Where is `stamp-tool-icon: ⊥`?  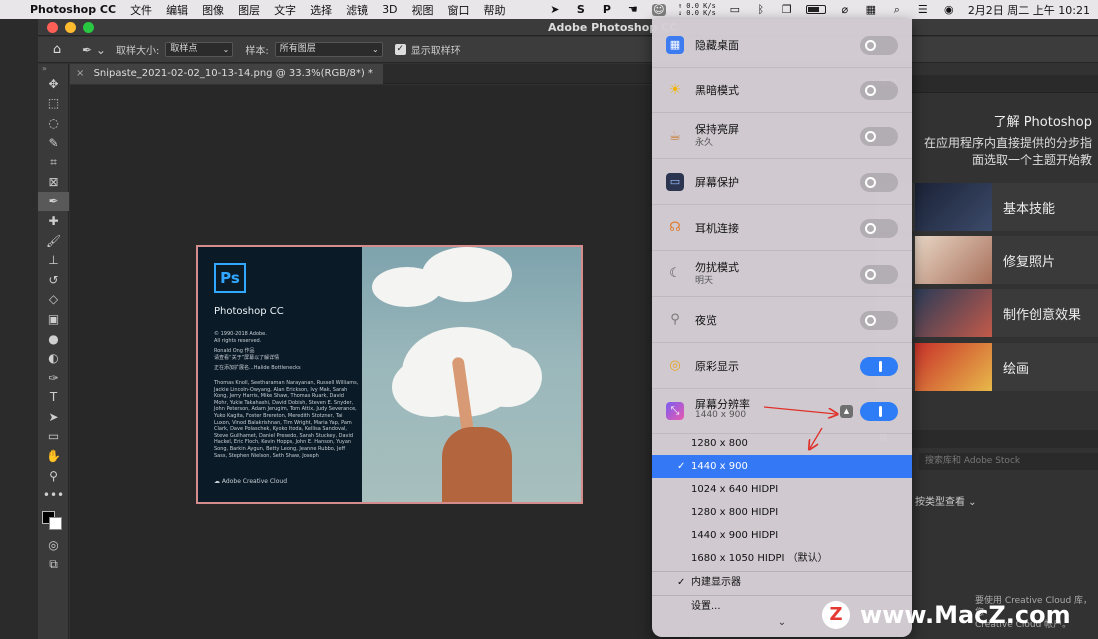
stamp-tool-icon: ⊥ is located at coordinates (53, 260).